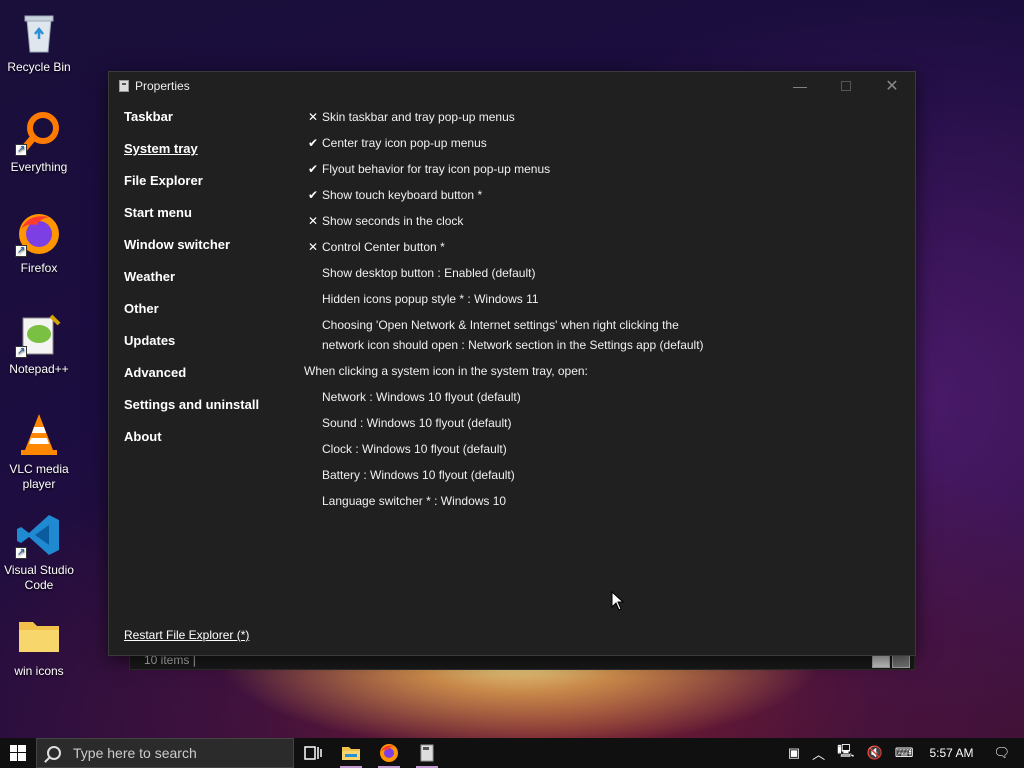 The width and height of the screenshot is (1024, 768). What do you see at coordinates (191, 156) in the screenshot?
I see `nav-item-system-tray: System tray` at bounding box center [191, 156].